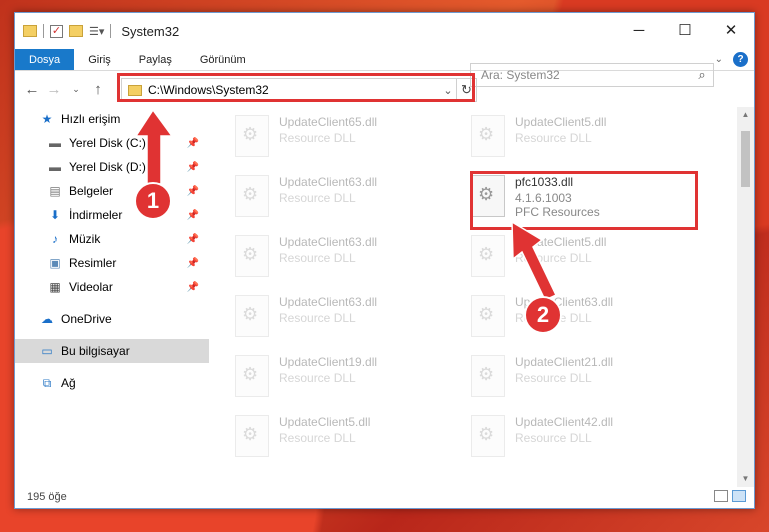  What do you see at coordinates (745, 115) in the screenshot?
I see `scroll-up-icon: ▲` at bounding box center [745, 115].